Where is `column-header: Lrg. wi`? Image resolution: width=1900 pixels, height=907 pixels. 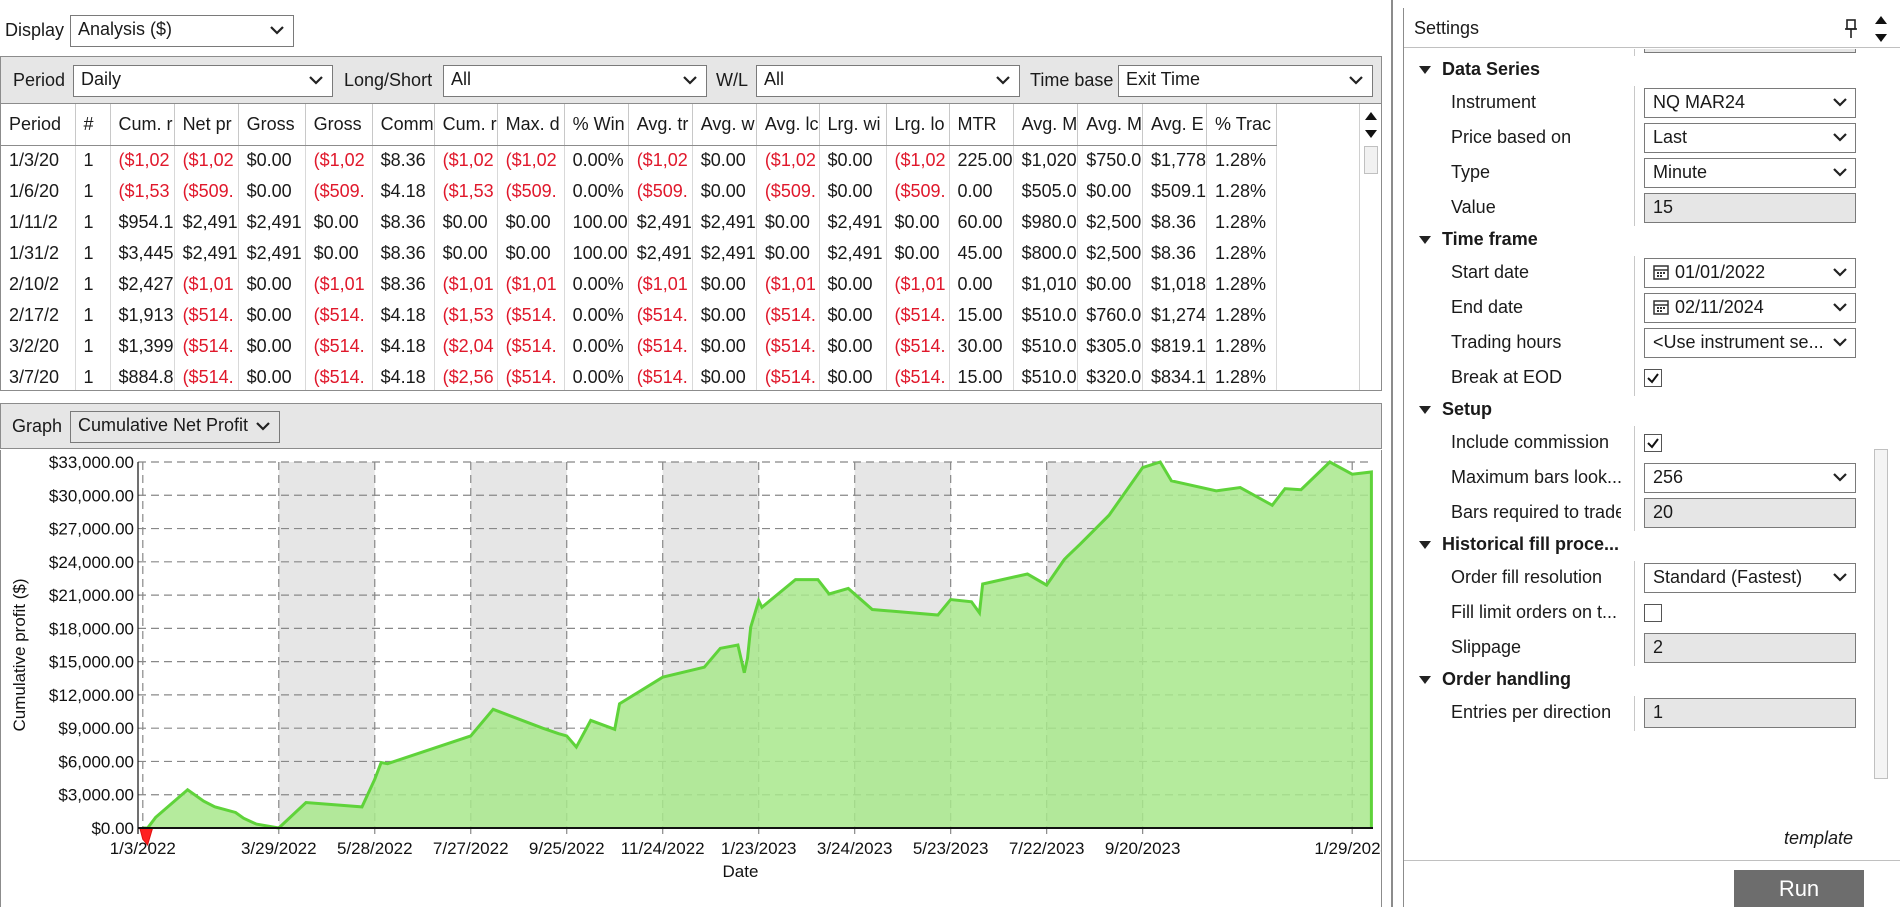
column-header: Lrg. wi is located at coordinates (853, 125).